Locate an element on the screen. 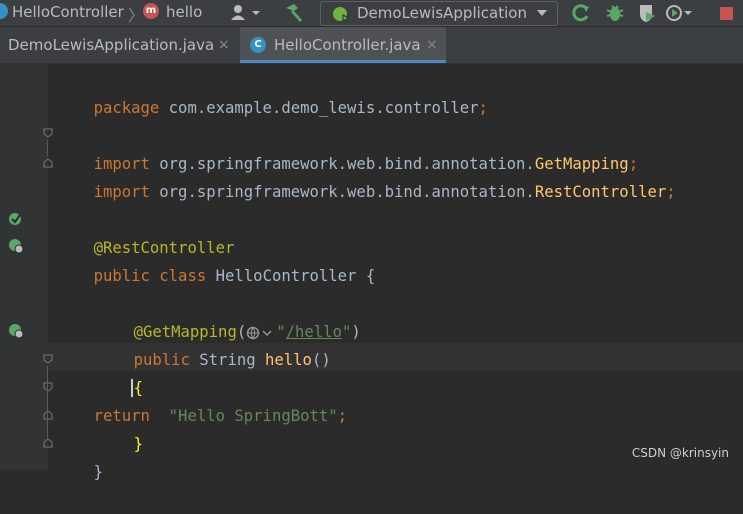 This screenshot has height=514, width=743. debug-bug-icon is located at coordinates (615, 13).